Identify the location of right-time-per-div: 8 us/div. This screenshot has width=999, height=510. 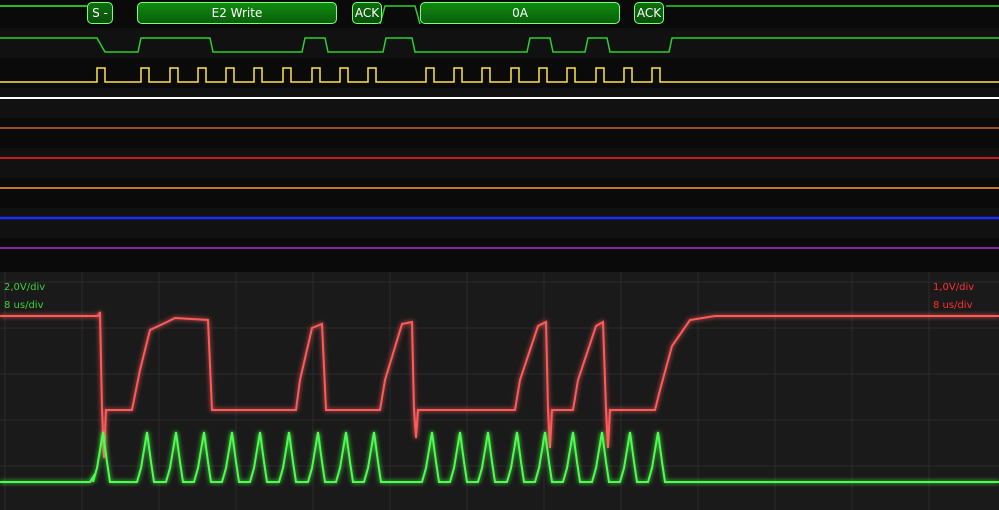
(953, 306).